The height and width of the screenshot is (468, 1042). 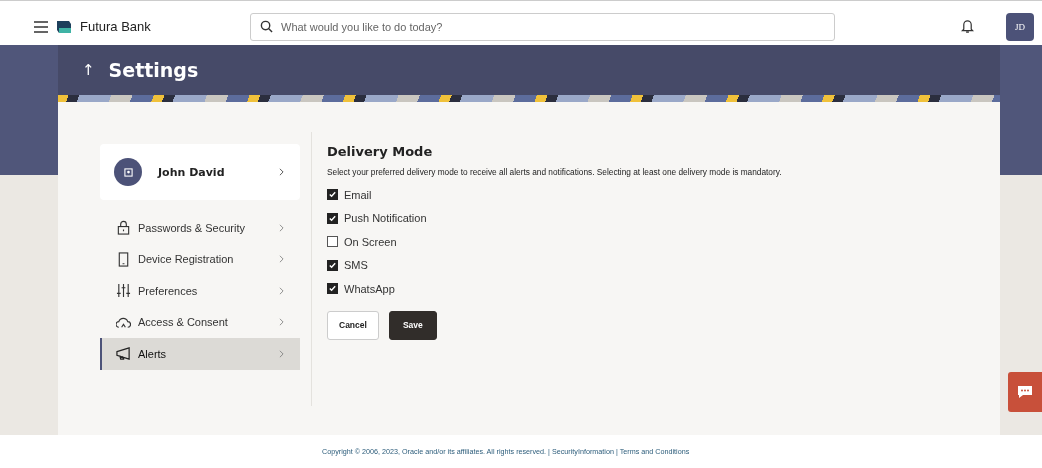 I want to click on menu-icon, so click(x=41, y=26).